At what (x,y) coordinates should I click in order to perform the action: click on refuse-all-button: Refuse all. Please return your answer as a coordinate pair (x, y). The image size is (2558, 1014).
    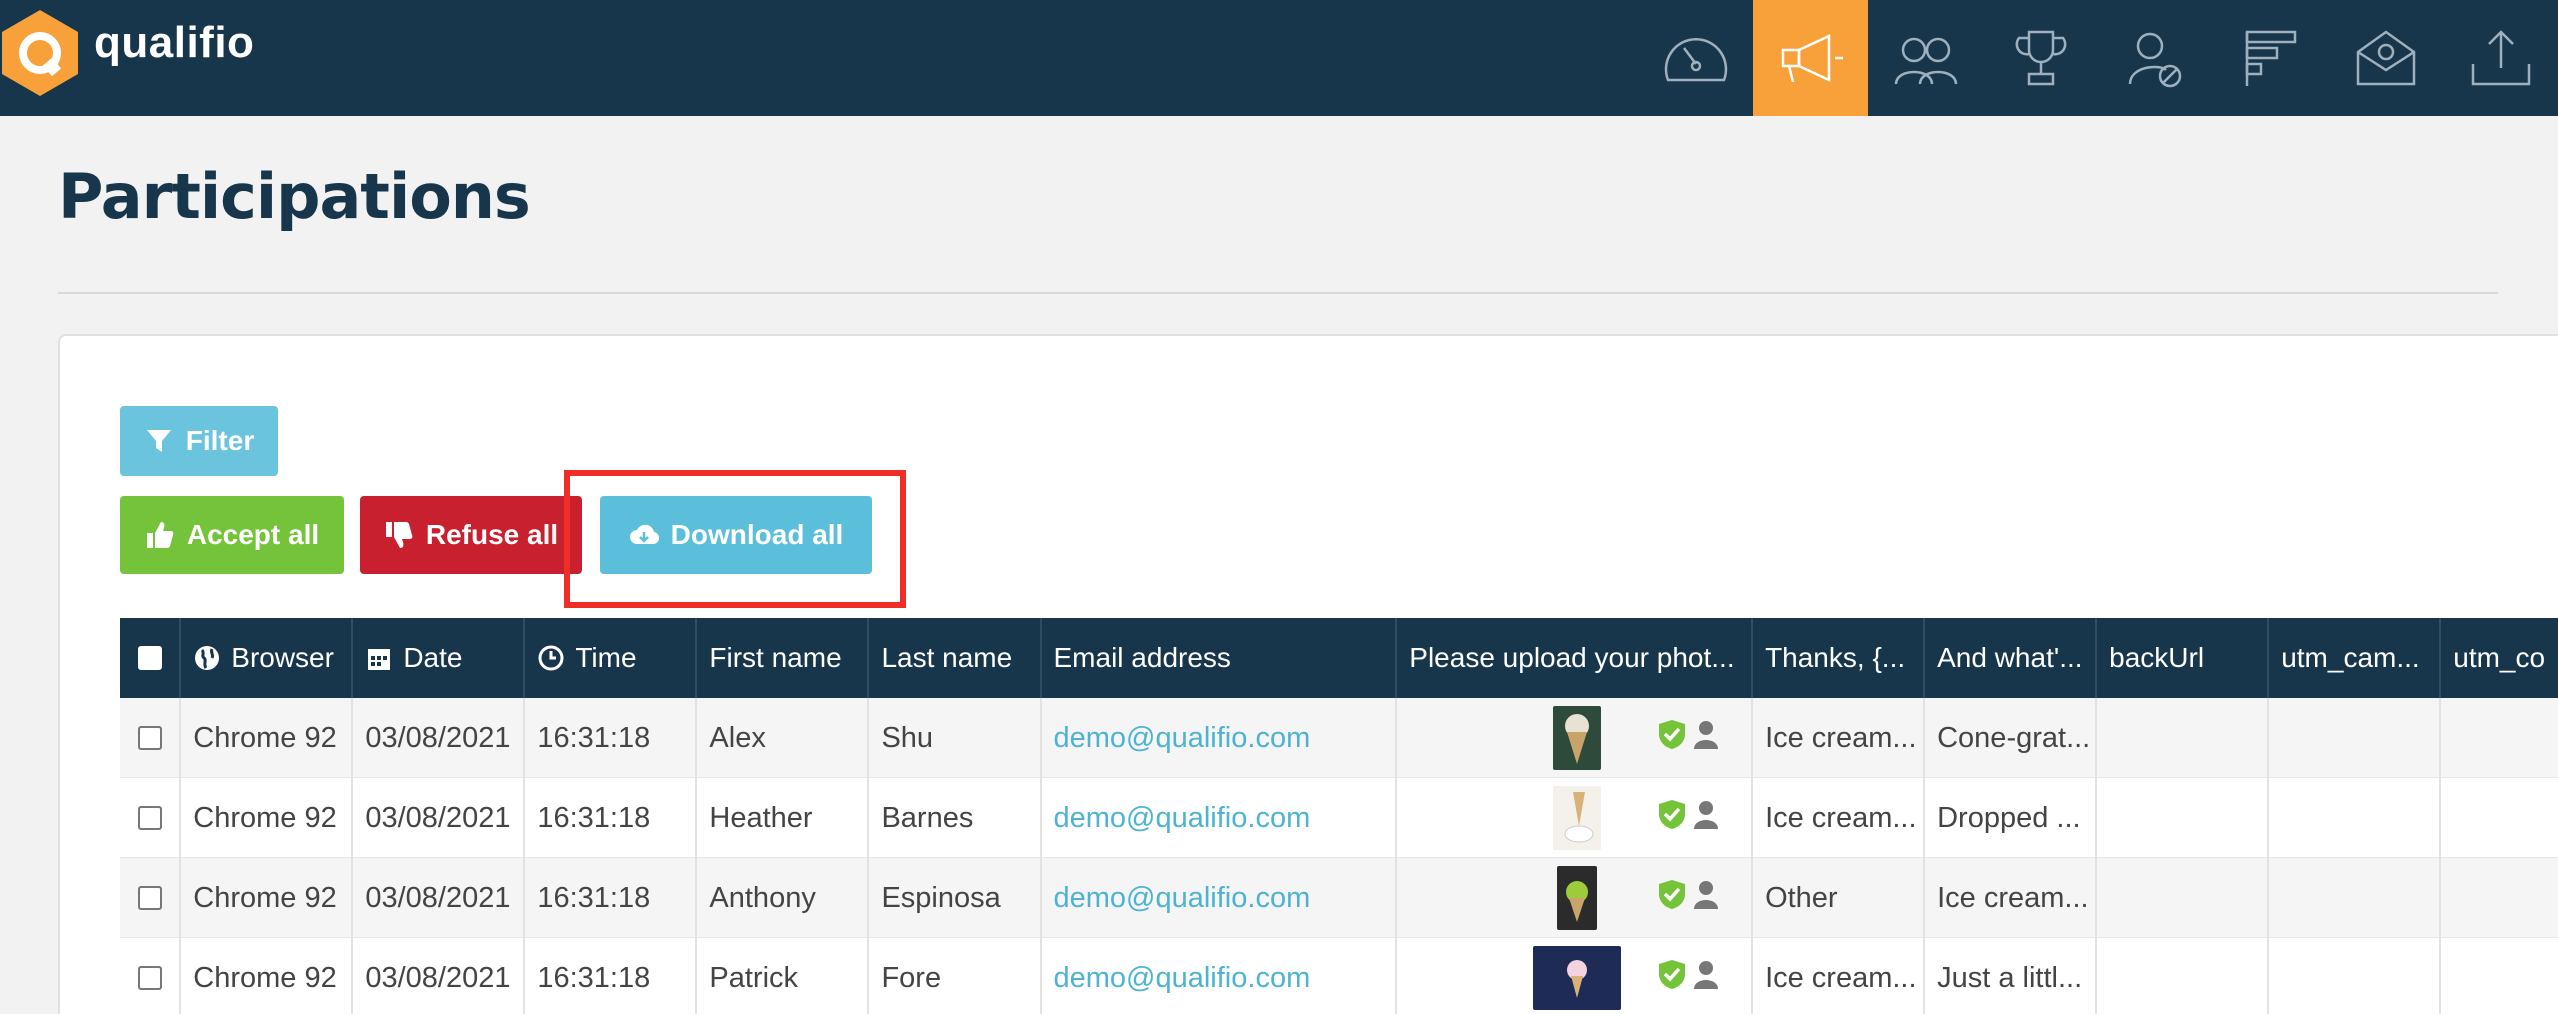
    Looking at the image, I should click on (471, 535).